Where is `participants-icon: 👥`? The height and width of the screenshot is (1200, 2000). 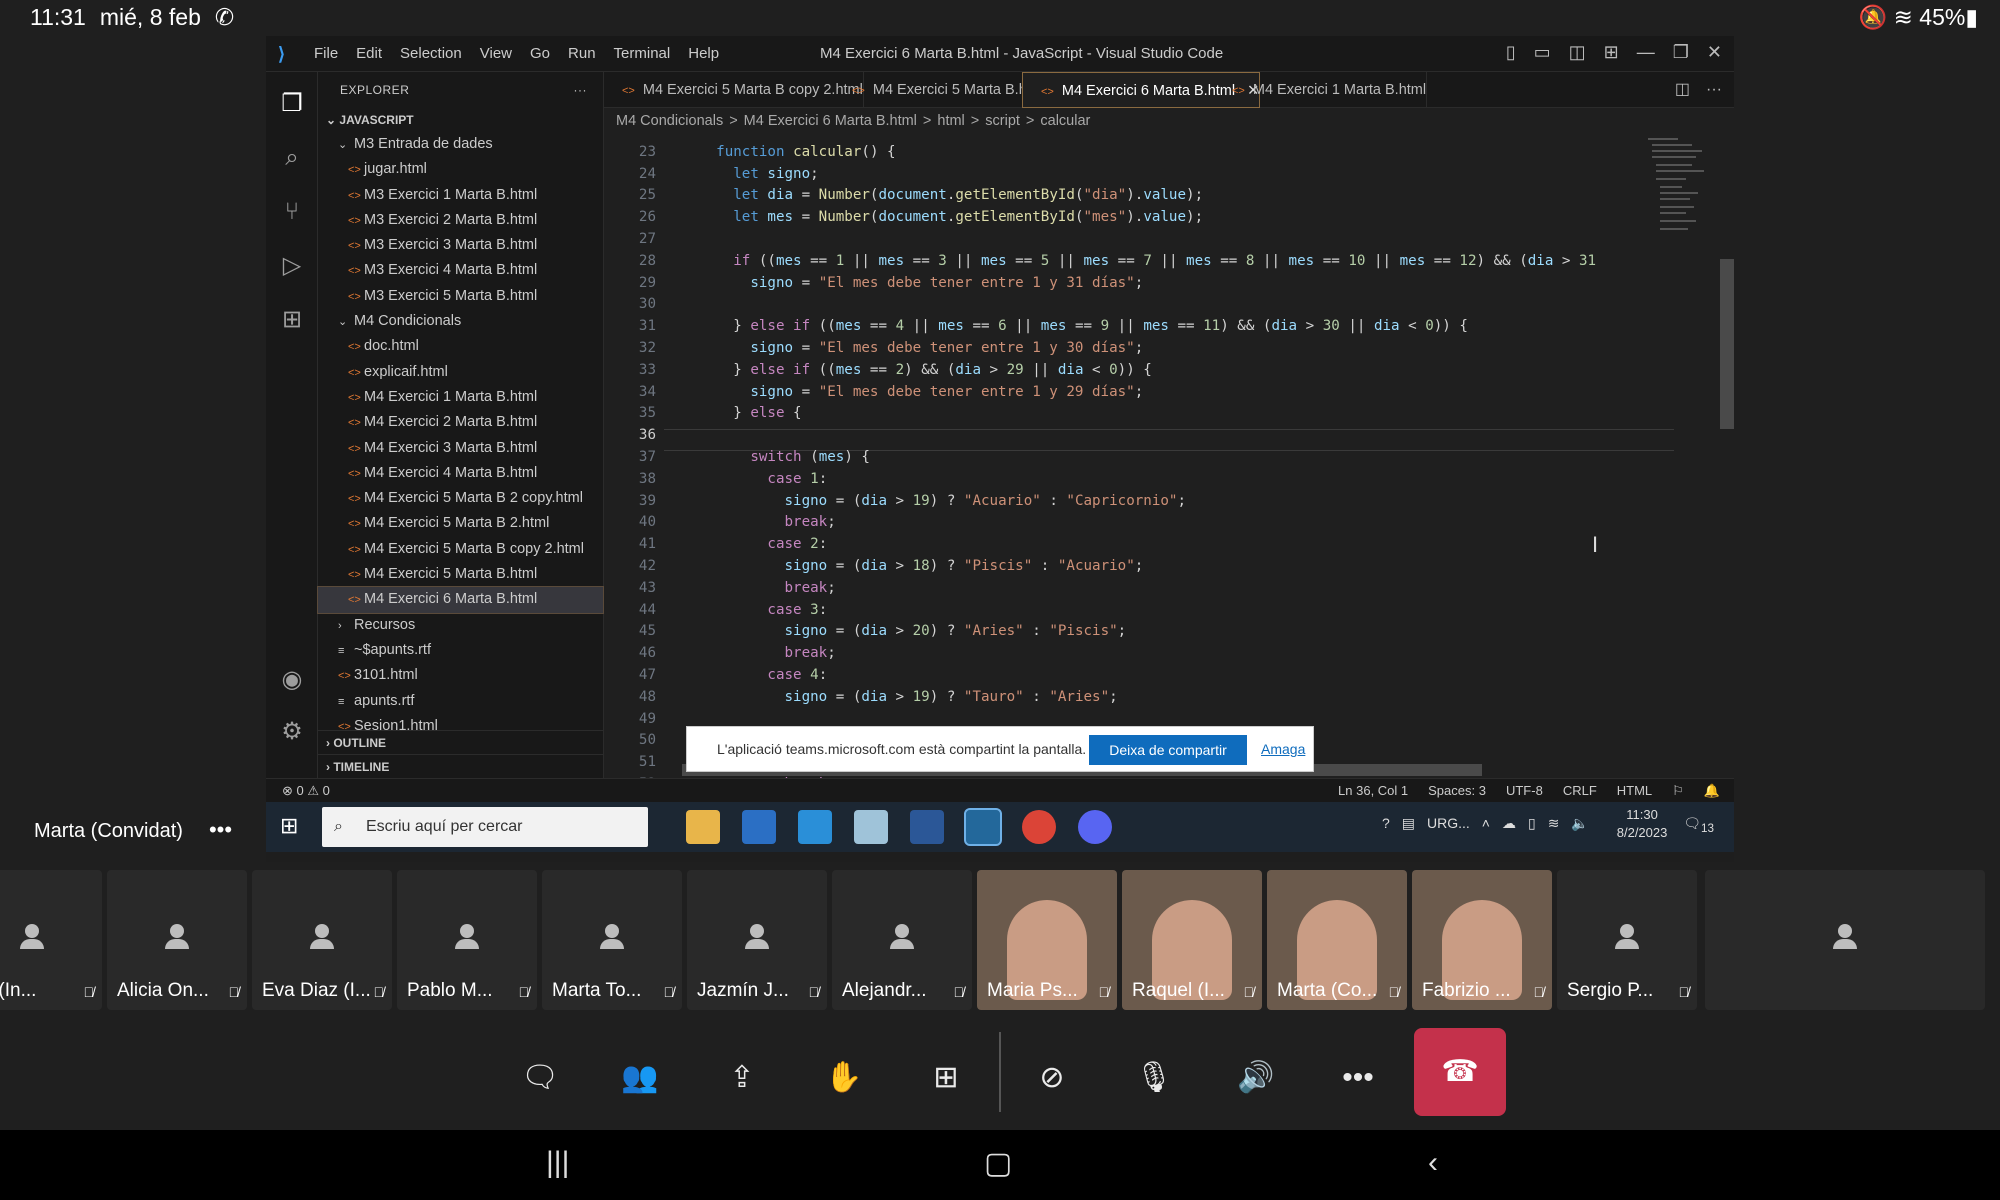 participants-icon: 👥 is located at coordinates (640, 1078).